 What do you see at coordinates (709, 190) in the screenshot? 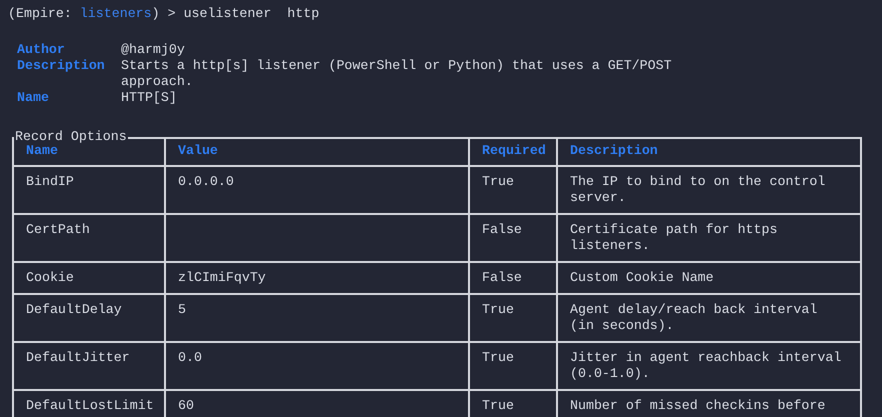
I see `table-cell: The IP to bind to on the control server.` at bounding box center [709, 190].